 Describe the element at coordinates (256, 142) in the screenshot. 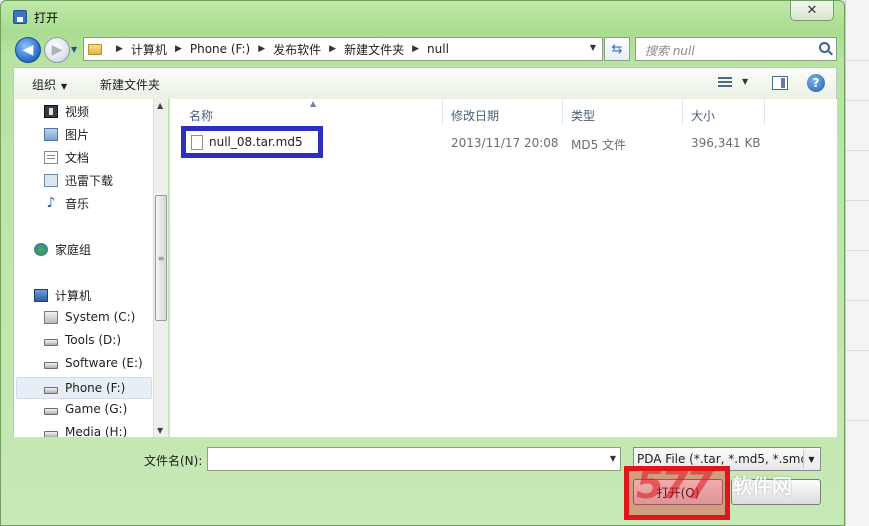

I see `file-name: null_08.tar.md5` at that location.